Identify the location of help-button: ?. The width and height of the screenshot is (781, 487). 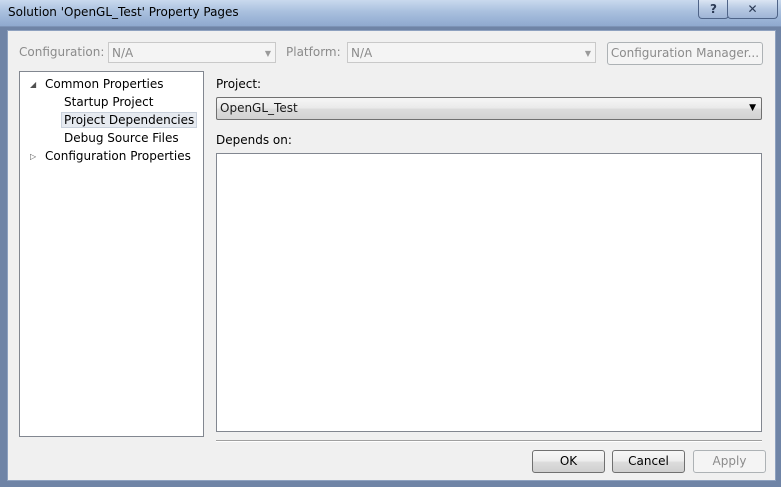
(713, 9).